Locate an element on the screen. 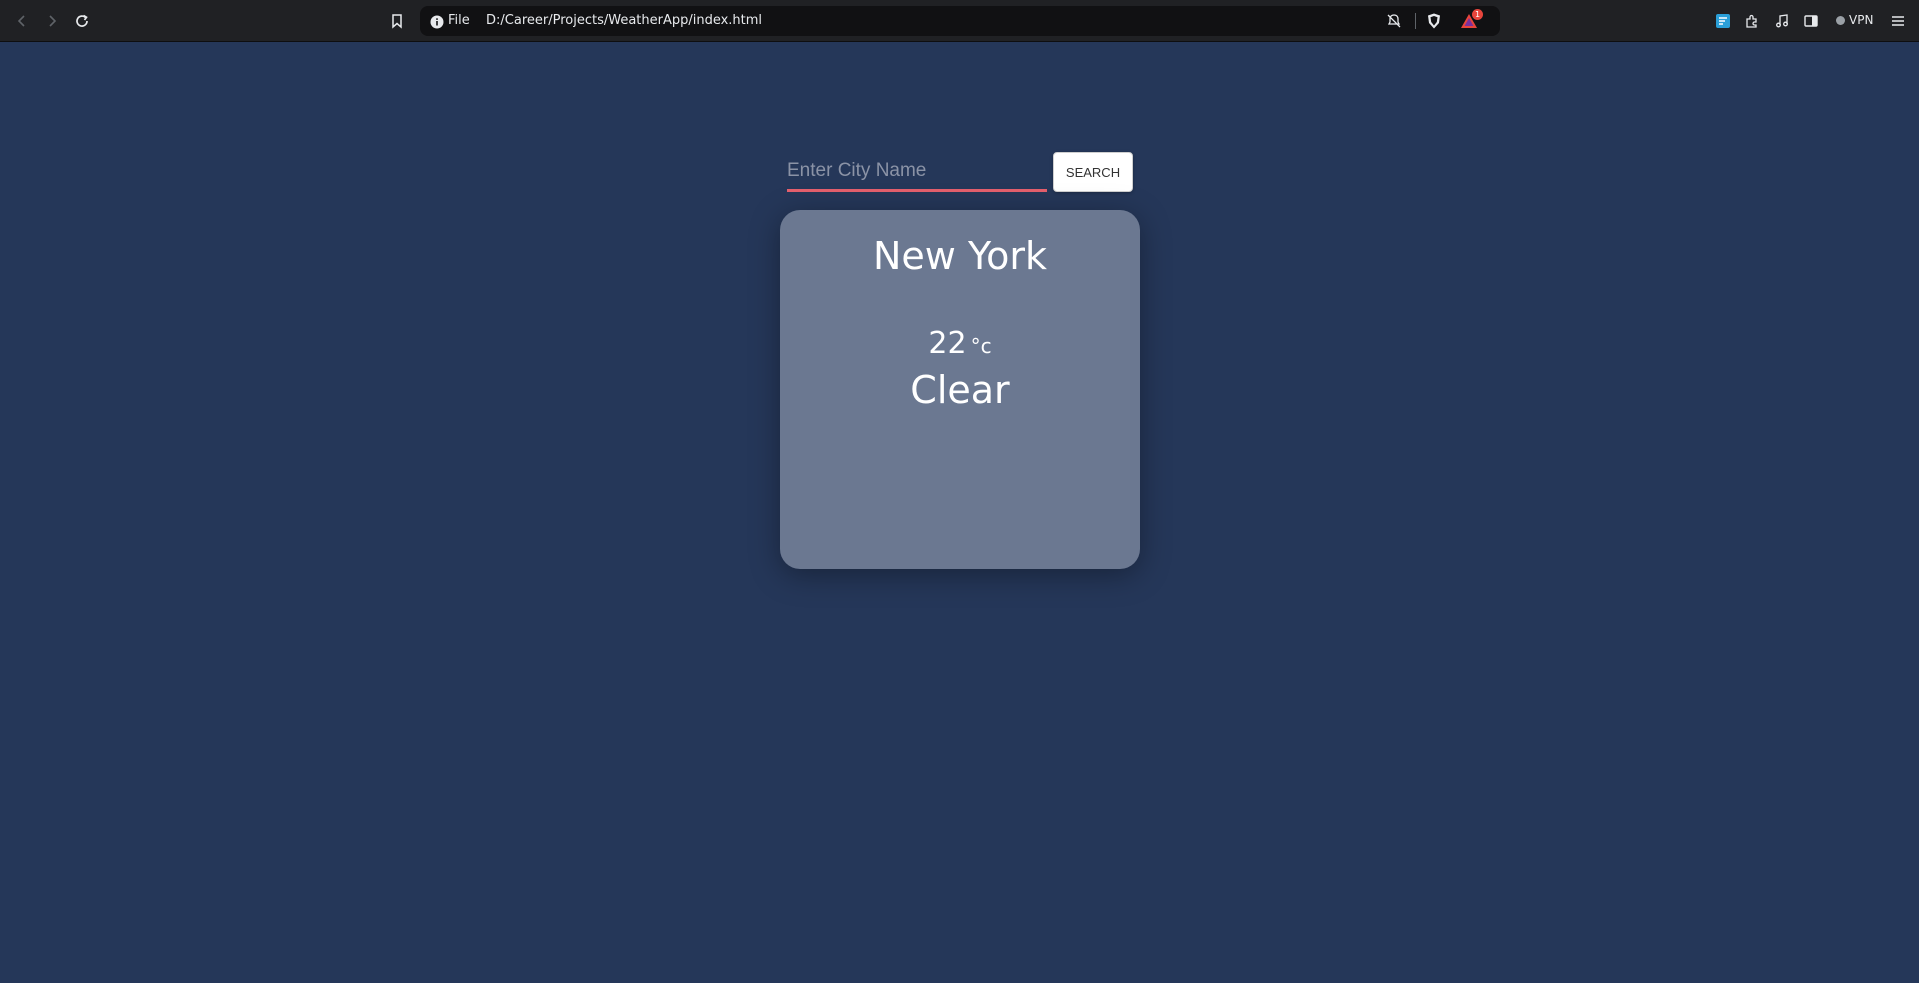 The image size is (1919, 983). reload-icon is located at coordinates (82, 21).